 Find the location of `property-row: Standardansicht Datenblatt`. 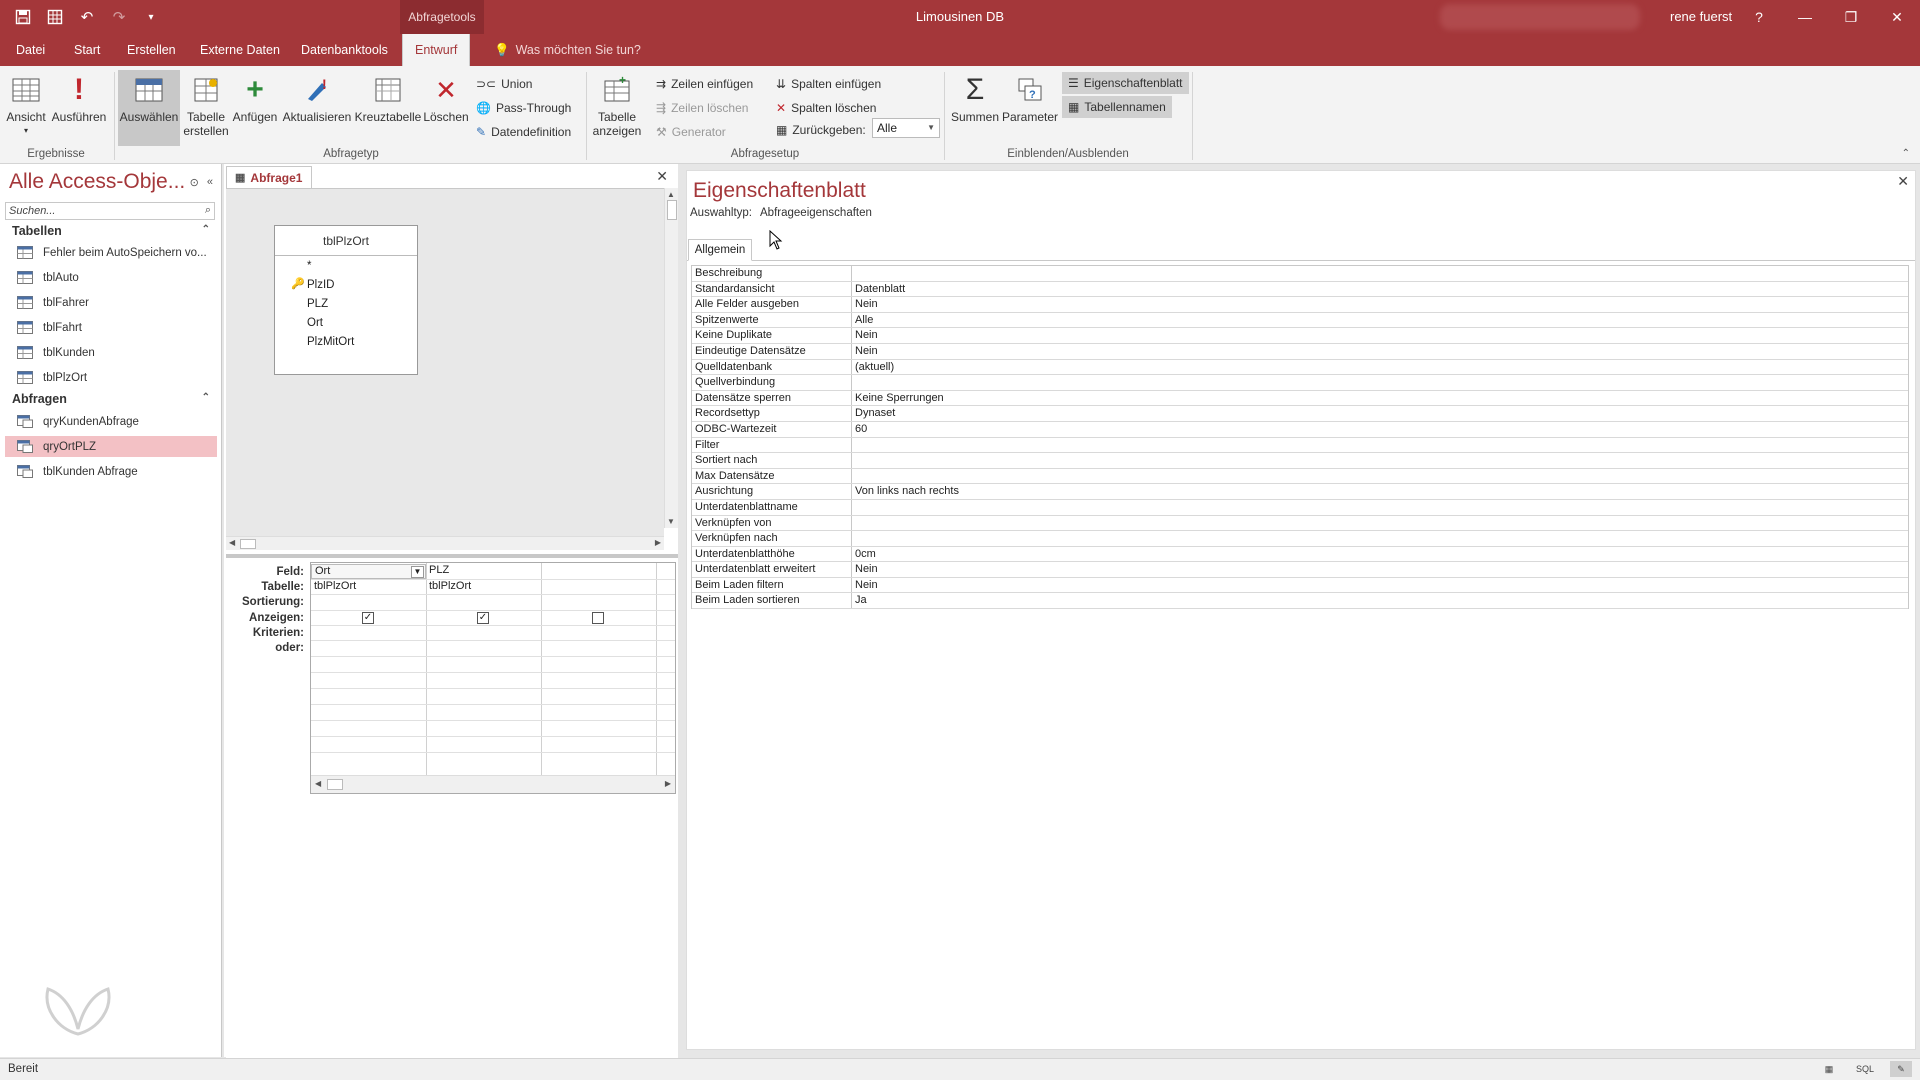

property-row: Standardansicht Datenblatt is located at coordinates (1300, 289).